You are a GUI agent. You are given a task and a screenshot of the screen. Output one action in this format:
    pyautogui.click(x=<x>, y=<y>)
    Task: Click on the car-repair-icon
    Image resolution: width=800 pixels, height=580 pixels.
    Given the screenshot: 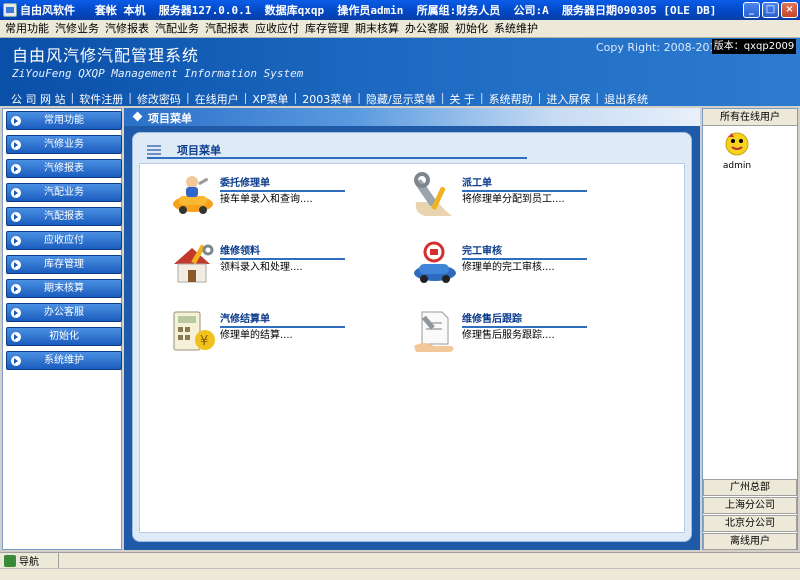 What is the action you would take?
    pyautogui.click(x=193, y=195)
    